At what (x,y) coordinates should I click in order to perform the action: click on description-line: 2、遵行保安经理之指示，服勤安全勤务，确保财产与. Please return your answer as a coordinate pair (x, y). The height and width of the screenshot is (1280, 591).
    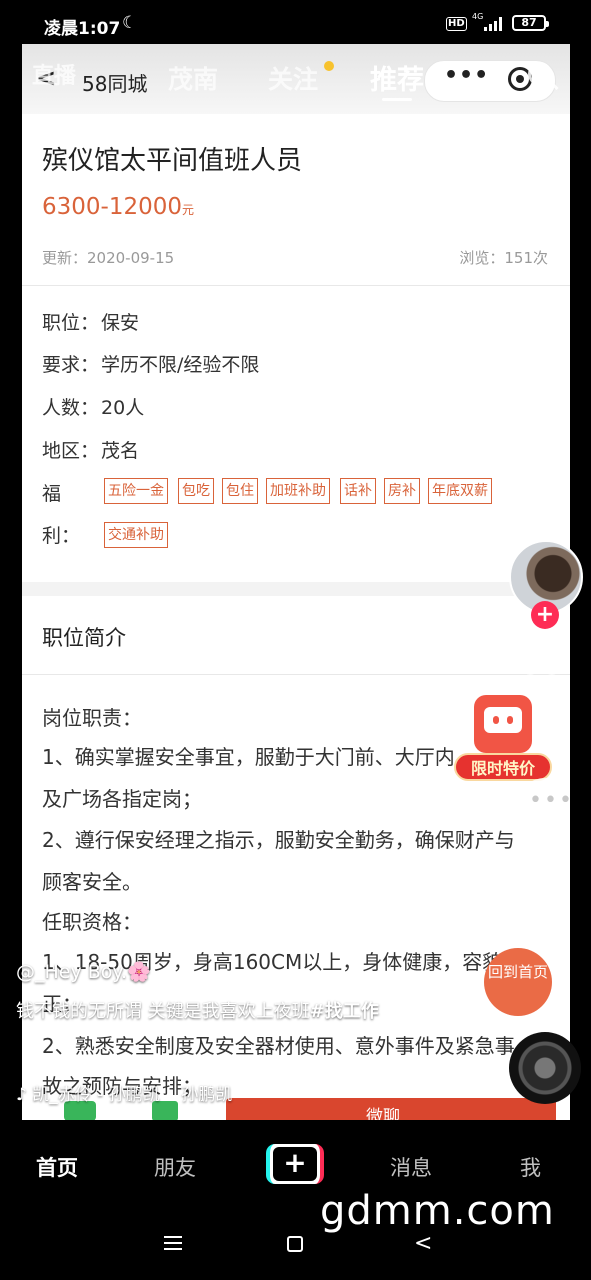
    Looking at the image, I should click on (278, 840).